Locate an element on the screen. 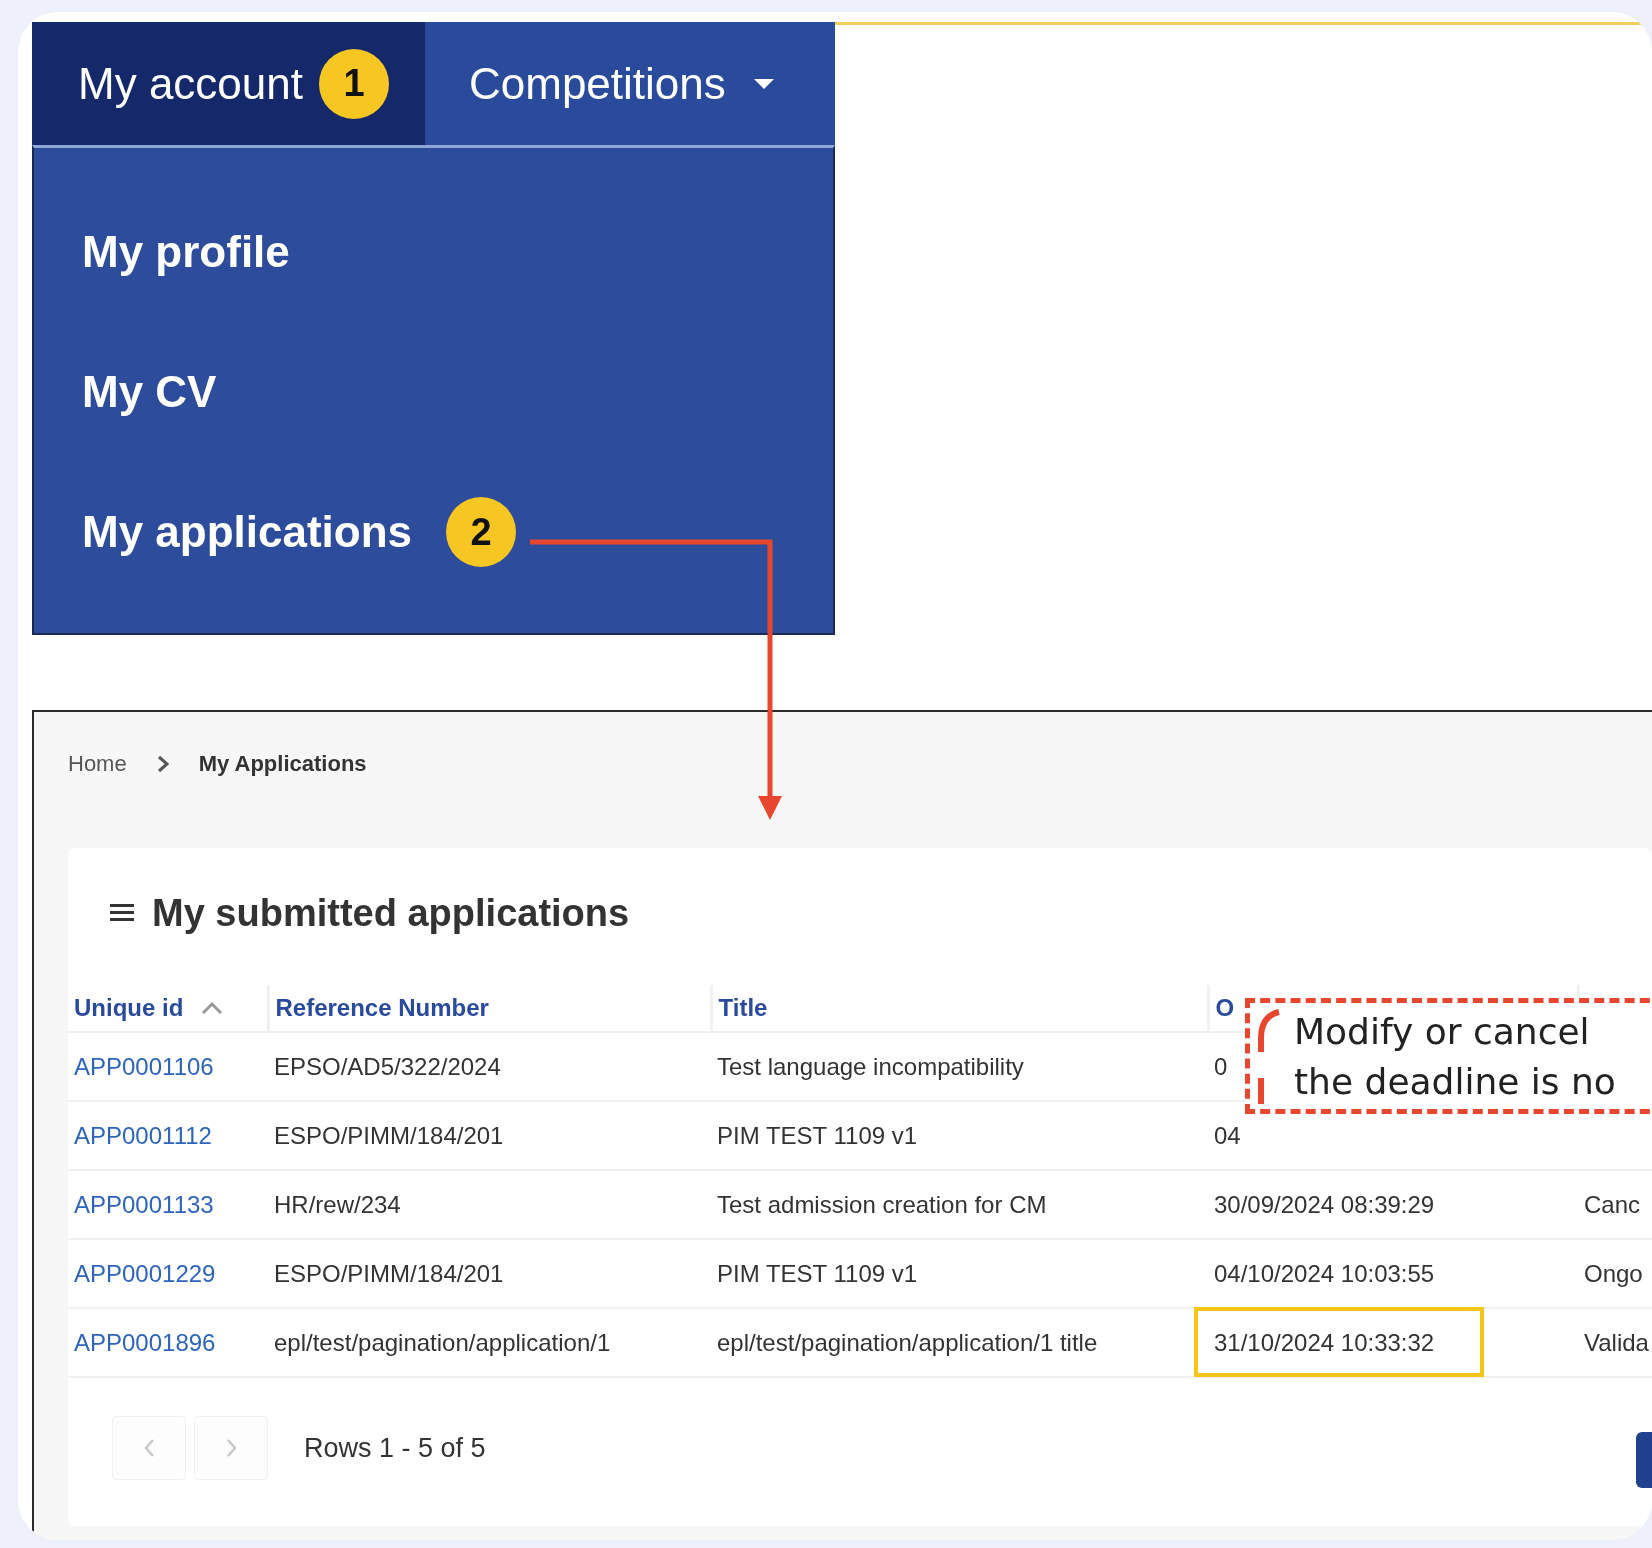  table-cell: 30/09/2024 08:39:29 is located at coordinates (1324, 1204).